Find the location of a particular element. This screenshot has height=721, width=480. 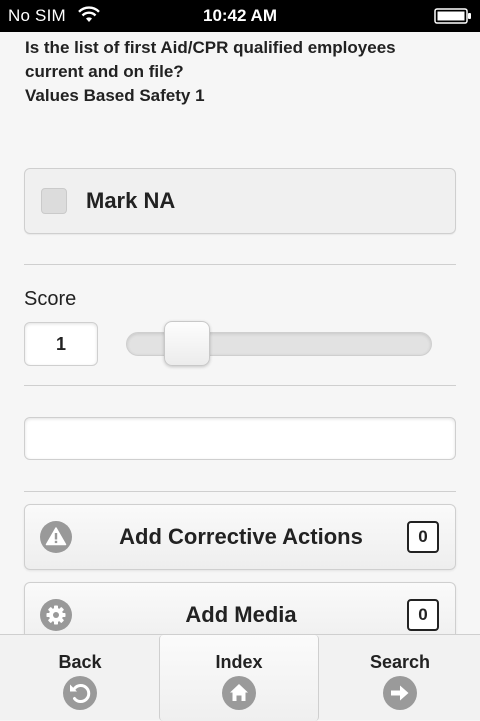

add-corrective-actions-label: Add Corrective Actions is located at coordinates (241, 536).